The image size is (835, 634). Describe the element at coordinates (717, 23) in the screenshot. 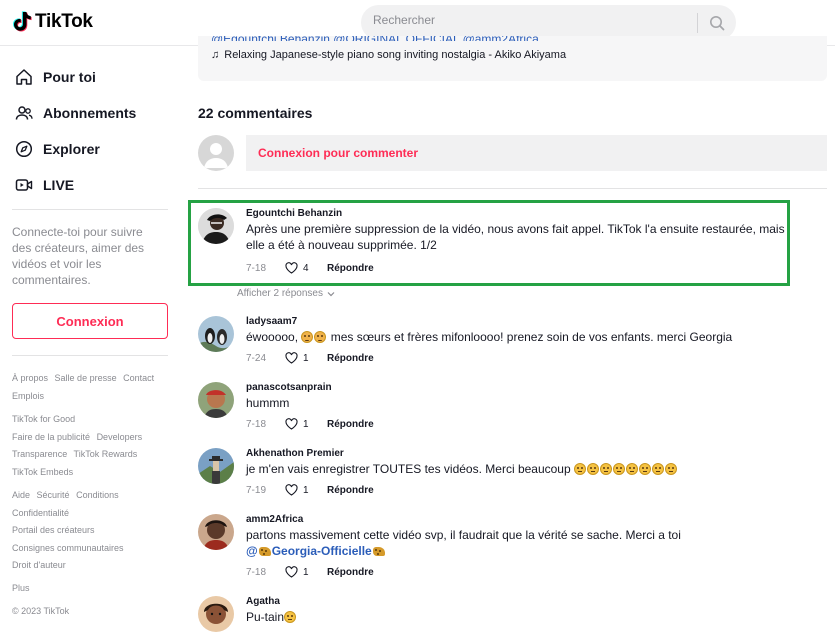

I see `search-button` at that location.